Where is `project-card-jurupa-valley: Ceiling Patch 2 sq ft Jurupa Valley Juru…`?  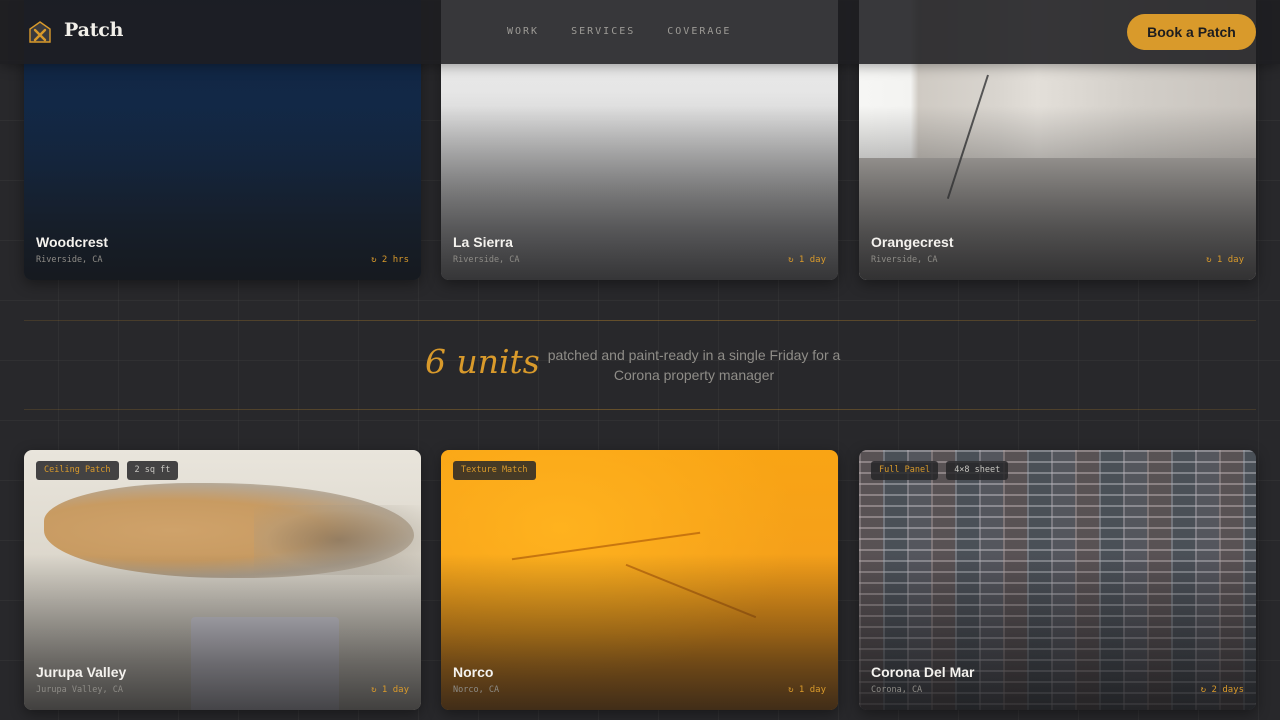 project-card-jurupa-valley: Ceiling Patch 2 sq ft Jurupa Valley Juru… is located at coordinates (222, 580).